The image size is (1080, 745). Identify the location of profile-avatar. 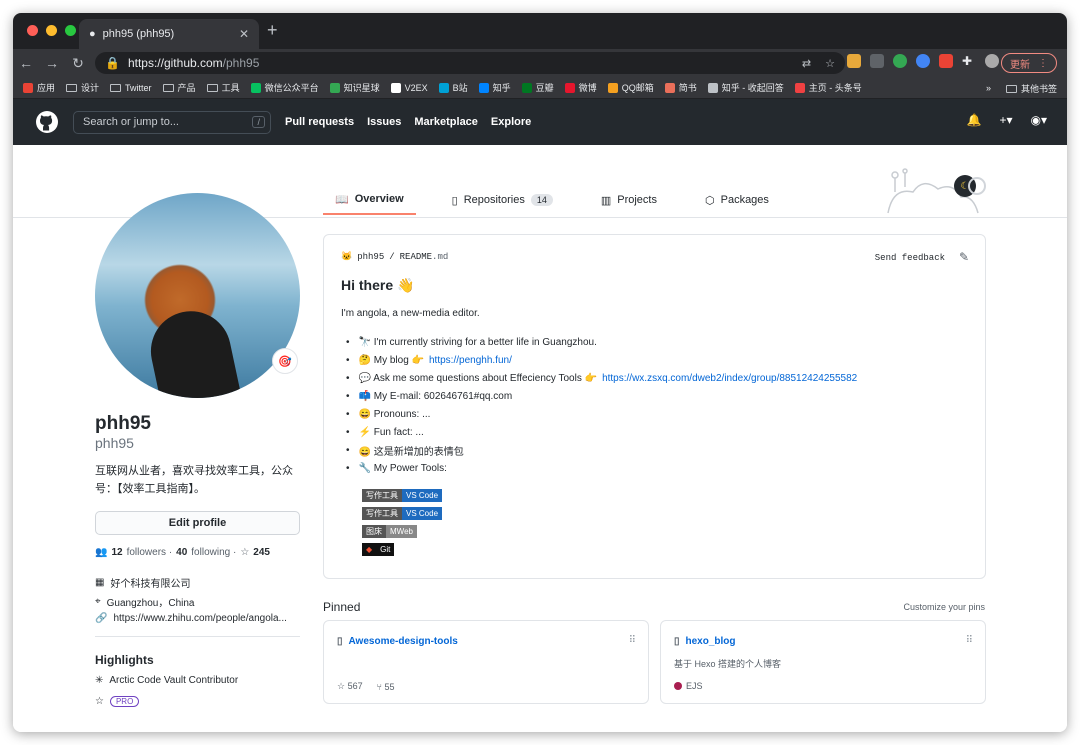
(992, 61).